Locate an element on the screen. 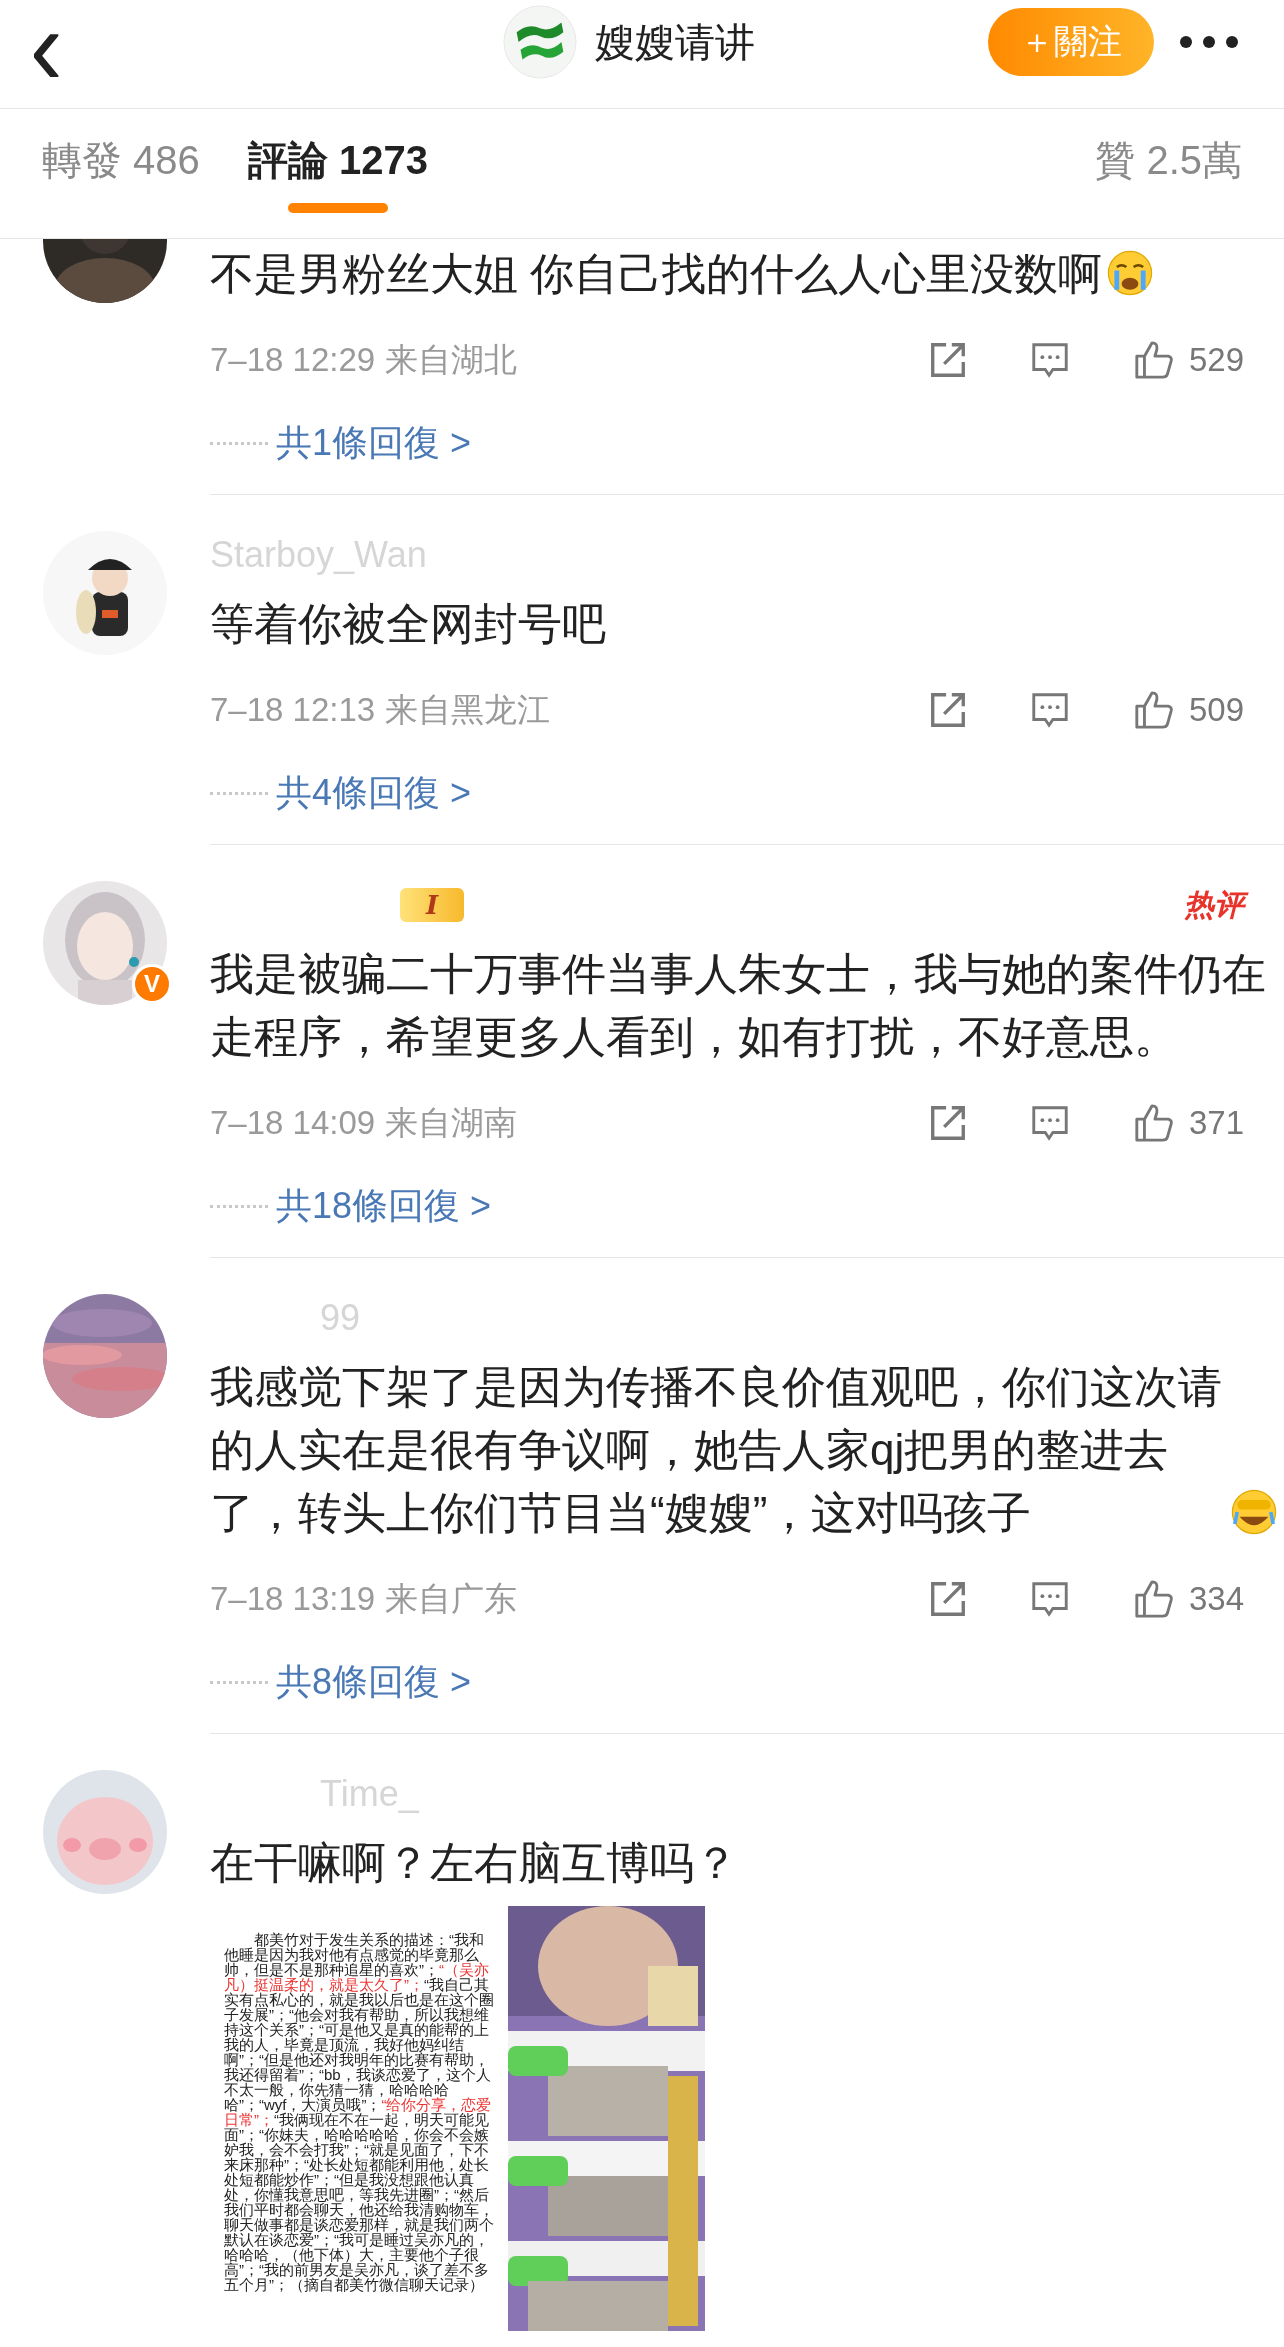 The image size is (1284, 2347). view-replies-link: 共18條回復 > is located at coordinates (384, 1206).